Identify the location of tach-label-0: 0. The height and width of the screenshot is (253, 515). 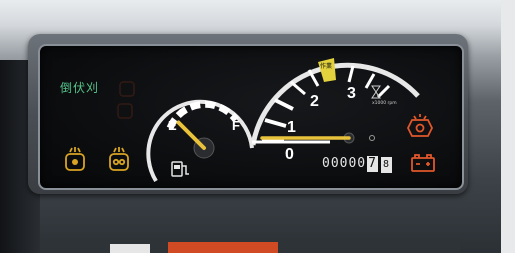
(289, 154).